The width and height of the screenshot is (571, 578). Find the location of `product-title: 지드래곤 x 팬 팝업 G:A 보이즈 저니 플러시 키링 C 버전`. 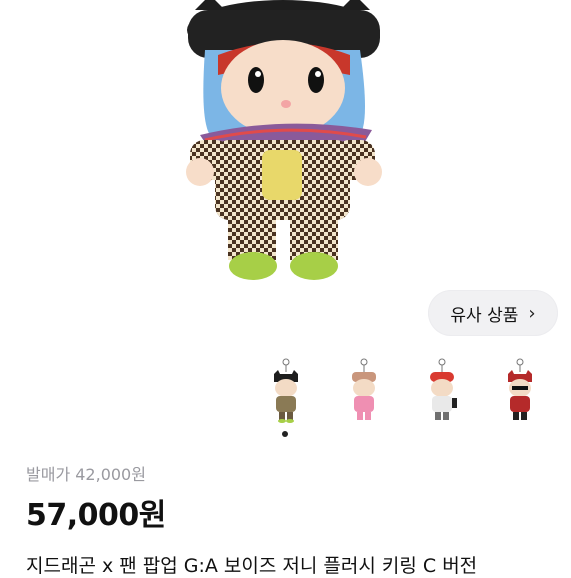

product-title: 지드래곤 x 팬 팝업 G:A 보이즈 저니 플러시 키링 C 버전 is located at coordinates (252, 566).